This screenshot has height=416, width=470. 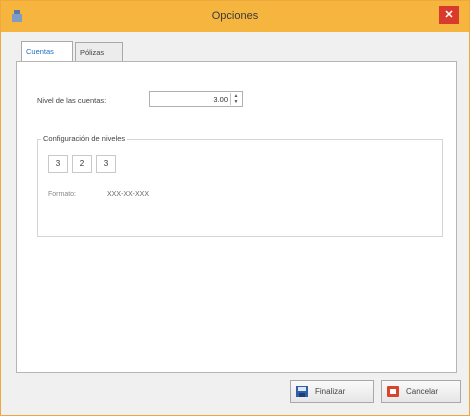 I want to click on cancel-button: Cancelar, so click(x=421, y=391).